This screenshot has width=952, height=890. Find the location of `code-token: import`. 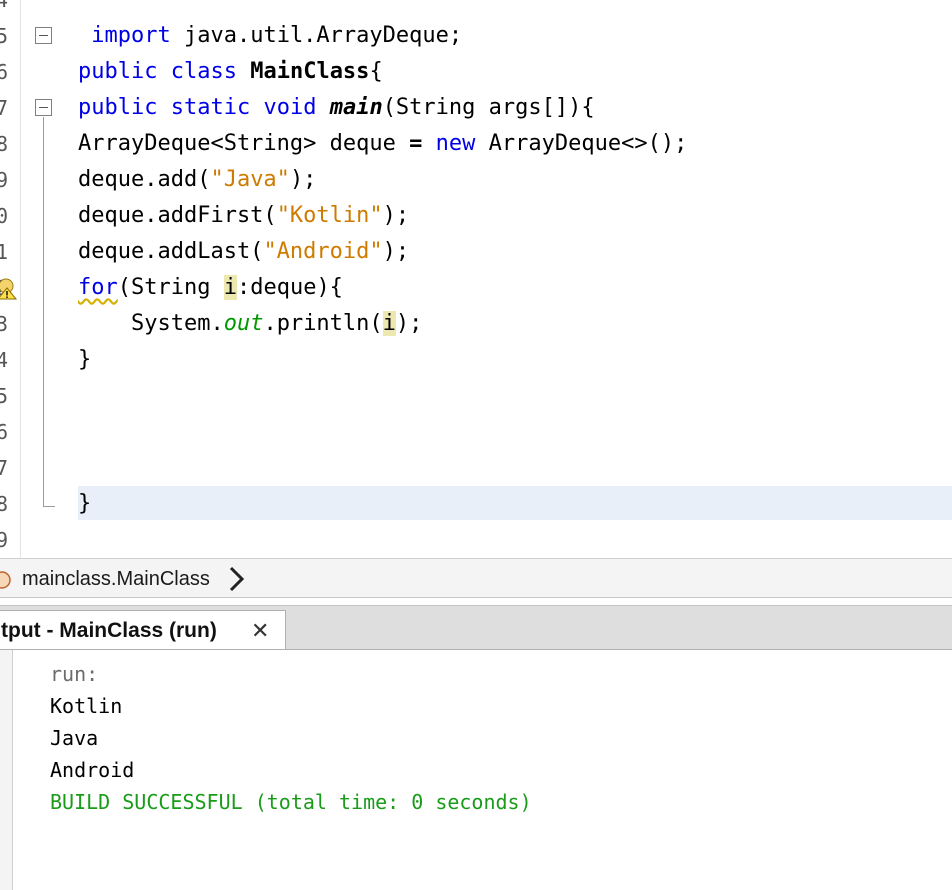

code-token: import is located at coordinates (131, 35).